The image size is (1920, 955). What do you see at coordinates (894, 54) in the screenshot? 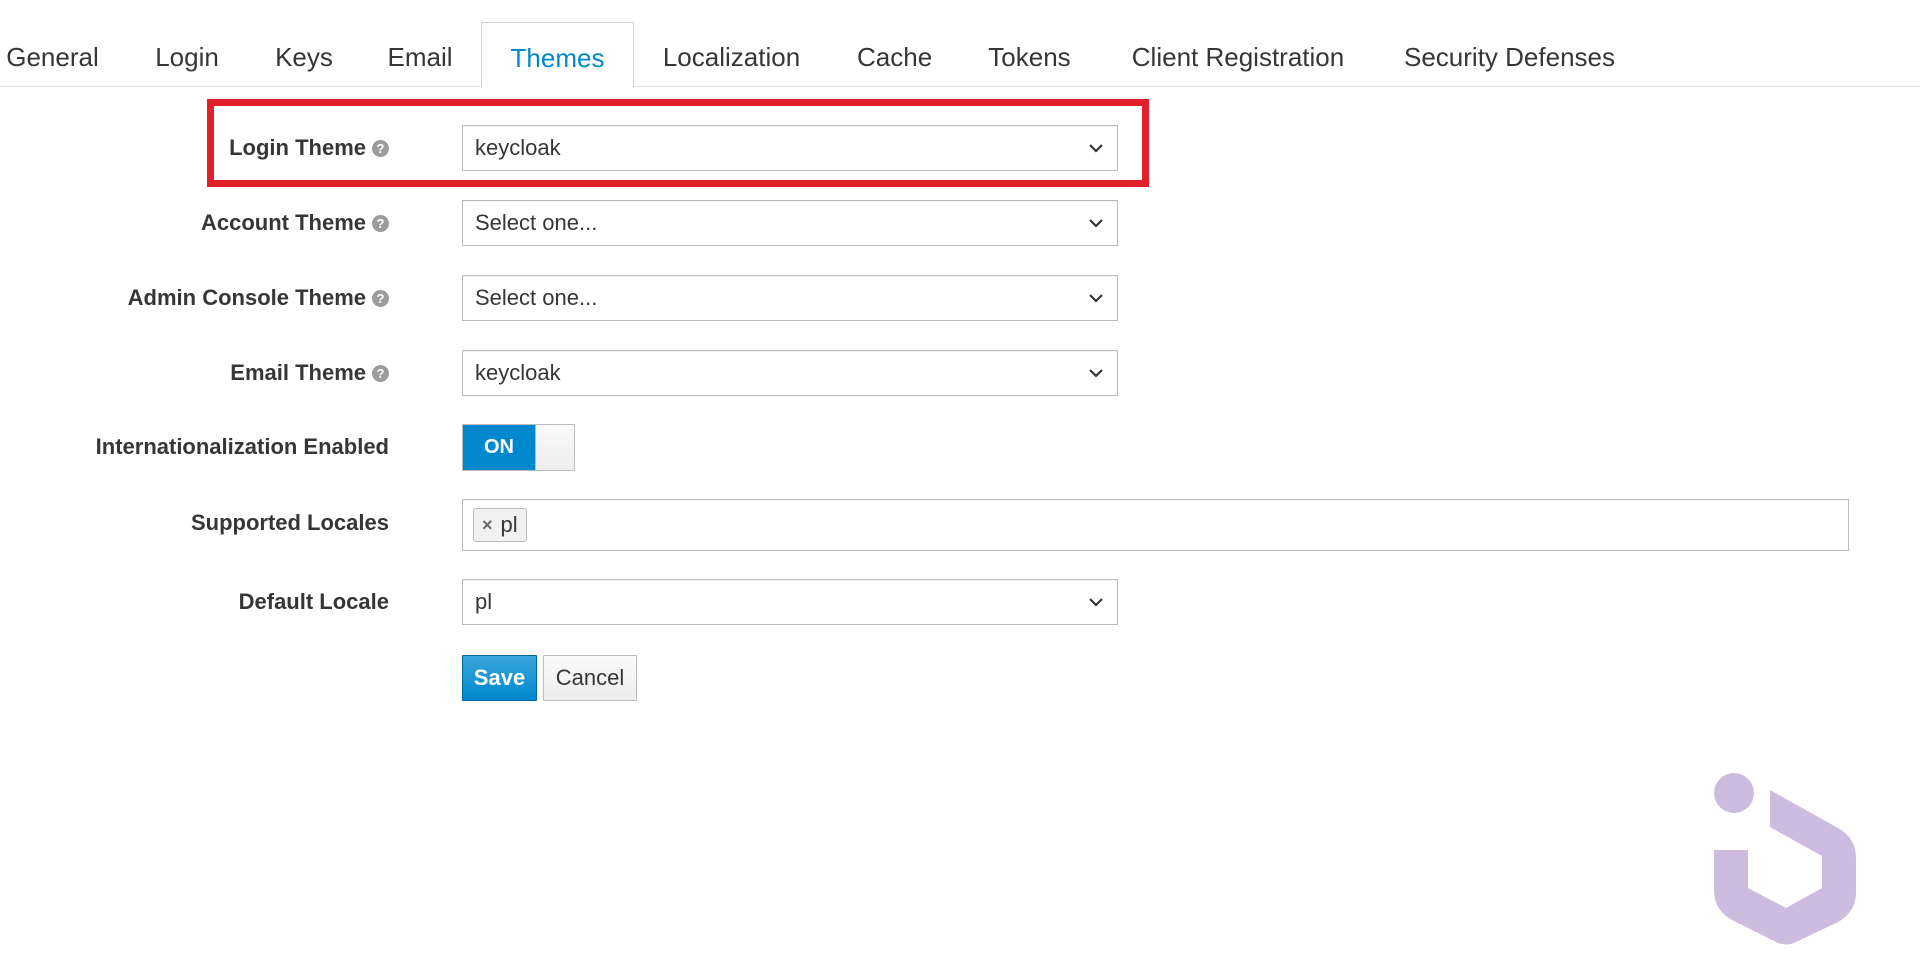
I see `tab-cache: Cache` at bounding box center [894, 54].